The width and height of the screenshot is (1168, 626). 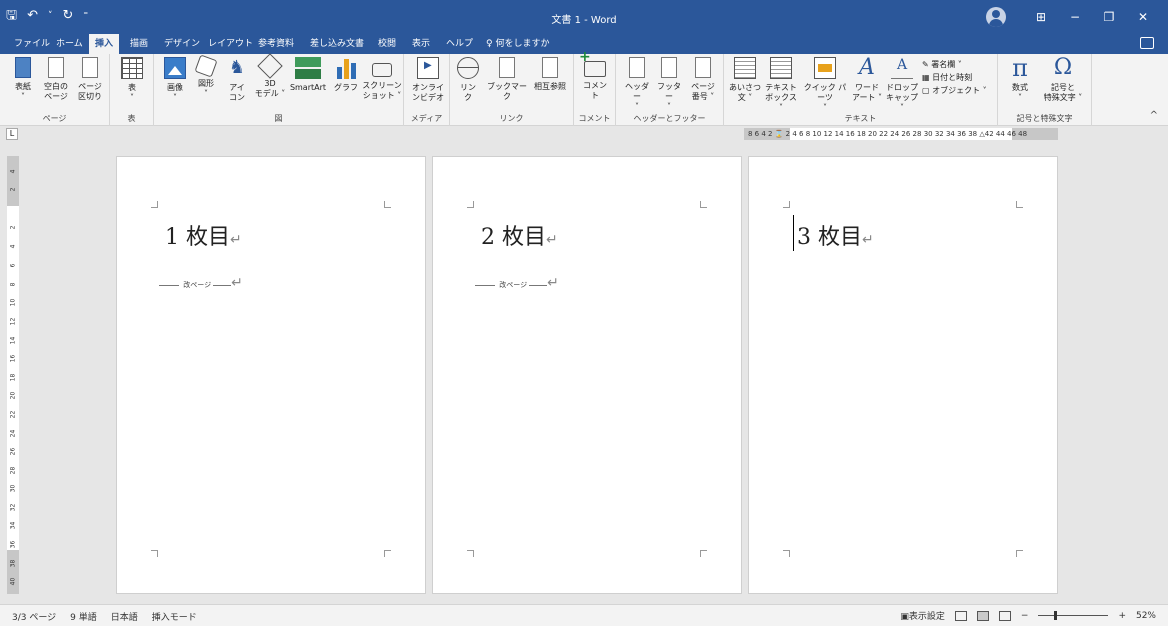 I want to click on comments-icon, so click(x=1147, y=43).